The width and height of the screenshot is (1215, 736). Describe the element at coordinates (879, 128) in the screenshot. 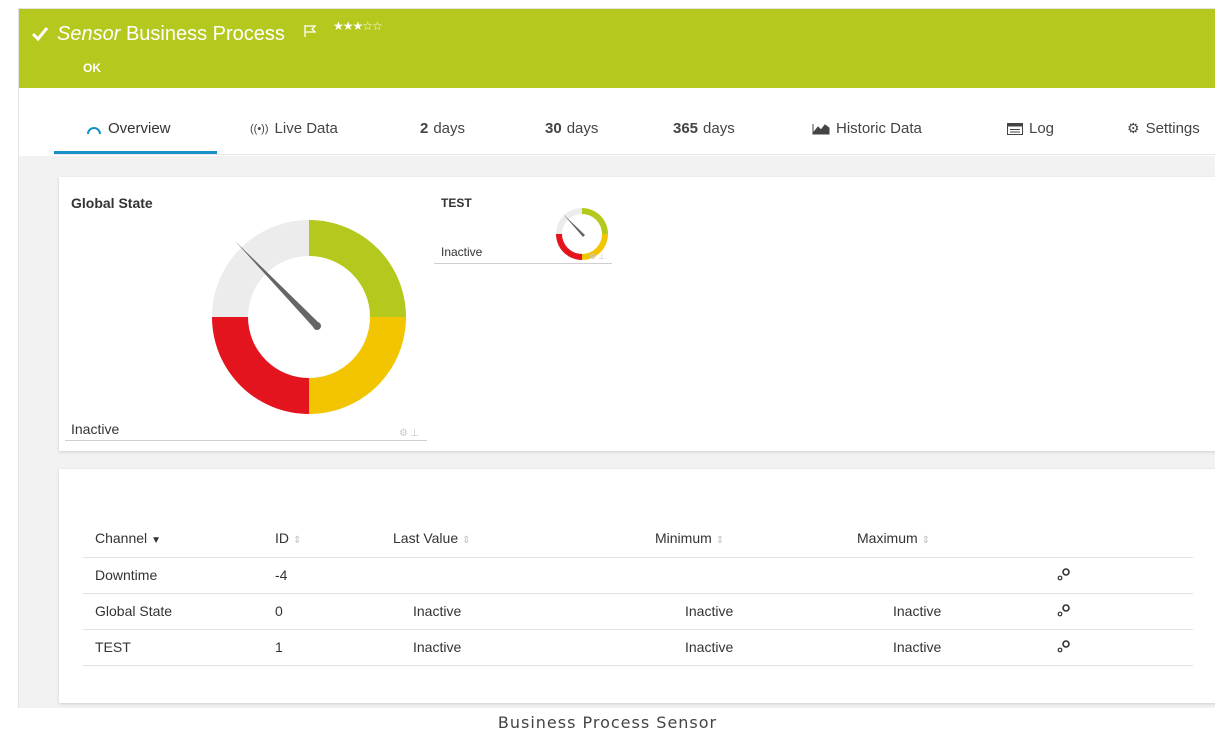

I see `tab-label: Historic Data` at that location.